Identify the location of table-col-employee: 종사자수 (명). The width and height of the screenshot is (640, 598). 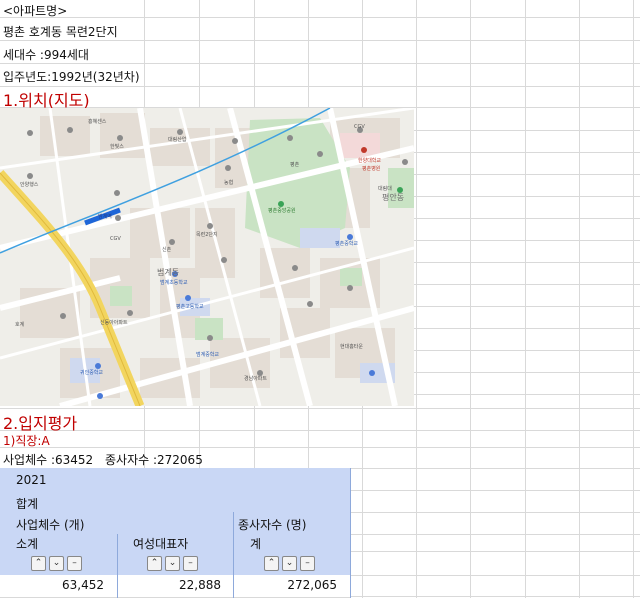
(272, 524).